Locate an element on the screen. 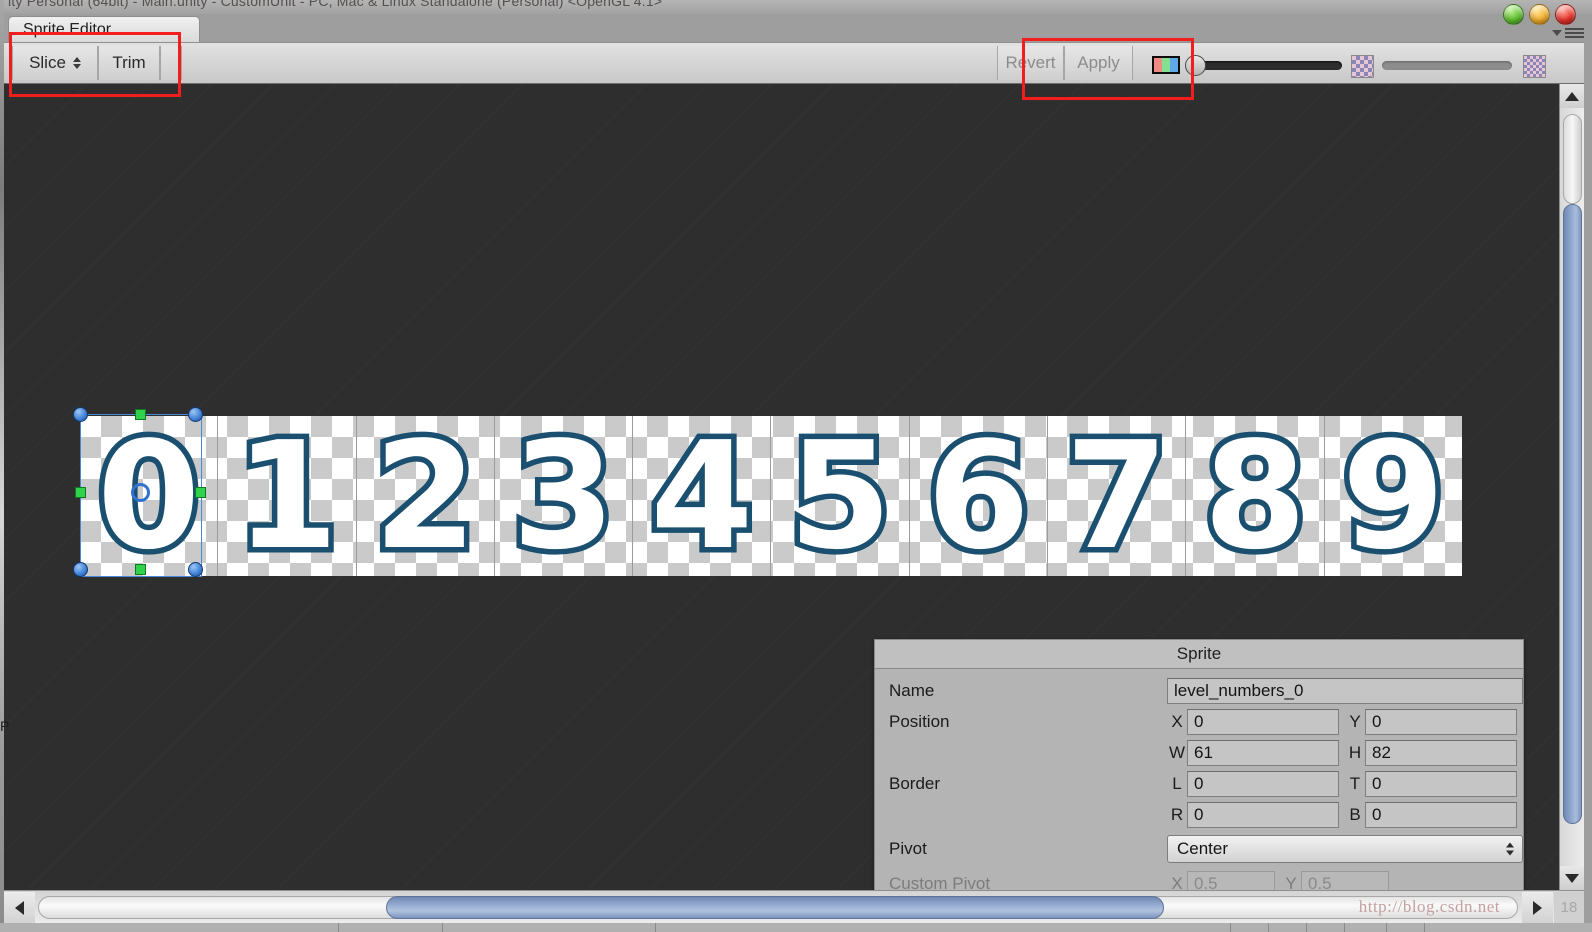  row-border-lt: Border L 0 T 0 is located at coordinates (1199, 783).